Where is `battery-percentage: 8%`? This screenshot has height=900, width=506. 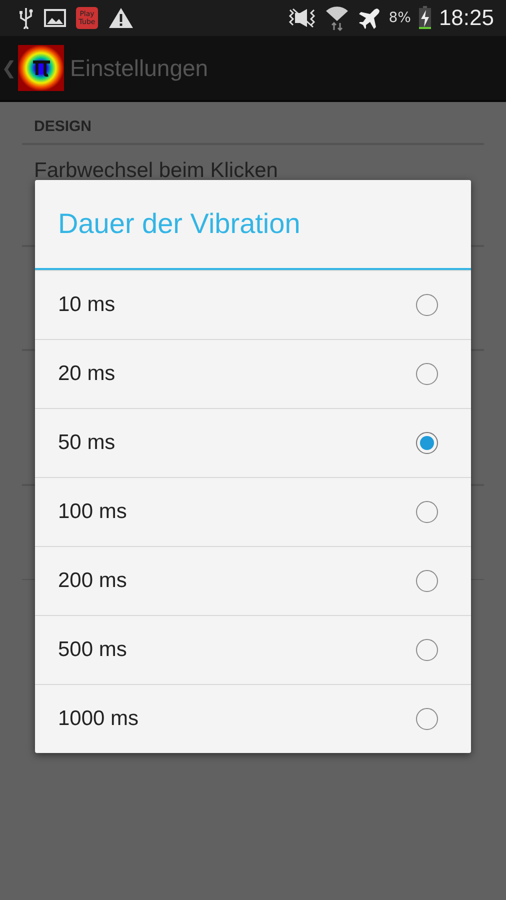 battery-percentage: 8% is located at coordinates (399, 18).